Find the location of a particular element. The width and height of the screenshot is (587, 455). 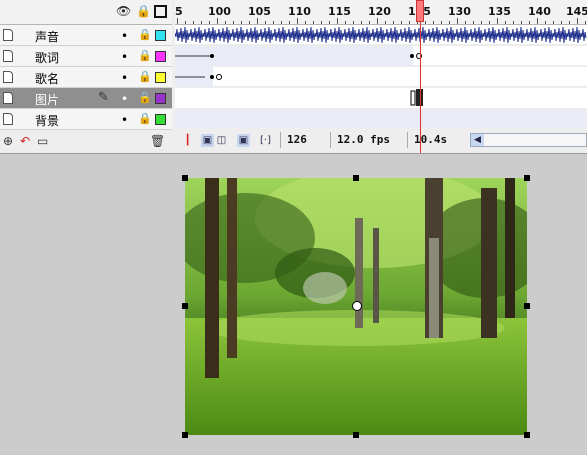

ruler-label: 115 is located at coordinates (339, 11).